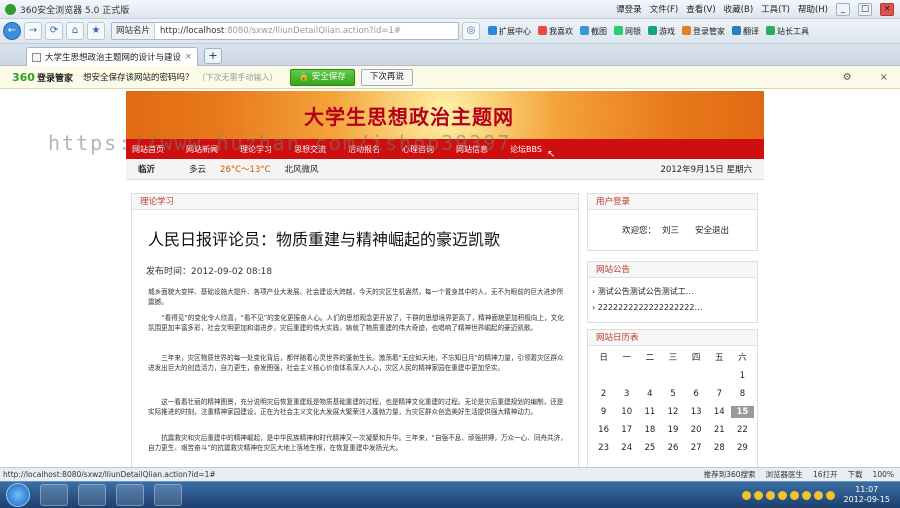 Image resolution: width=900 pixels, height=508 pixels. What do you see at coordinates (672, 412) in the screenshot?
I see `calendar-day: 12` at bounding box center [672, 412].